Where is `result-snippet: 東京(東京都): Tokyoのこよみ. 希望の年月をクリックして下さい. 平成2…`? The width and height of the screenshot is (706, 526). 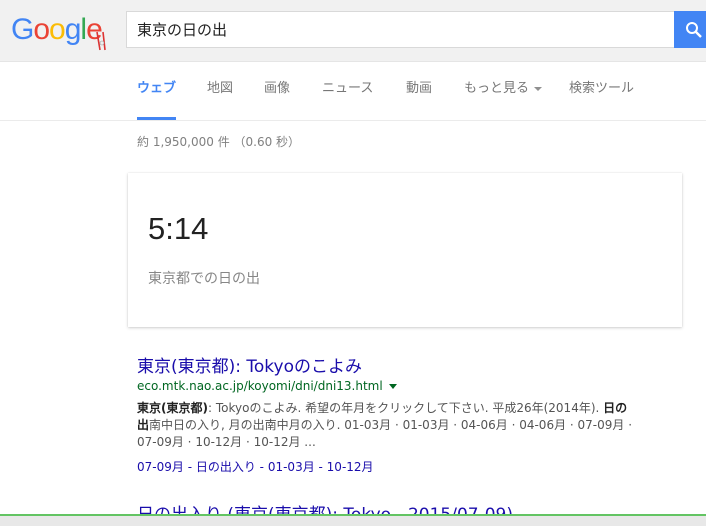 result-snippet: 東京(東京都): Tokyoのこよみ. 希望の年月をクリックして下さい. 平成2… is located at coordinates (388, 425).